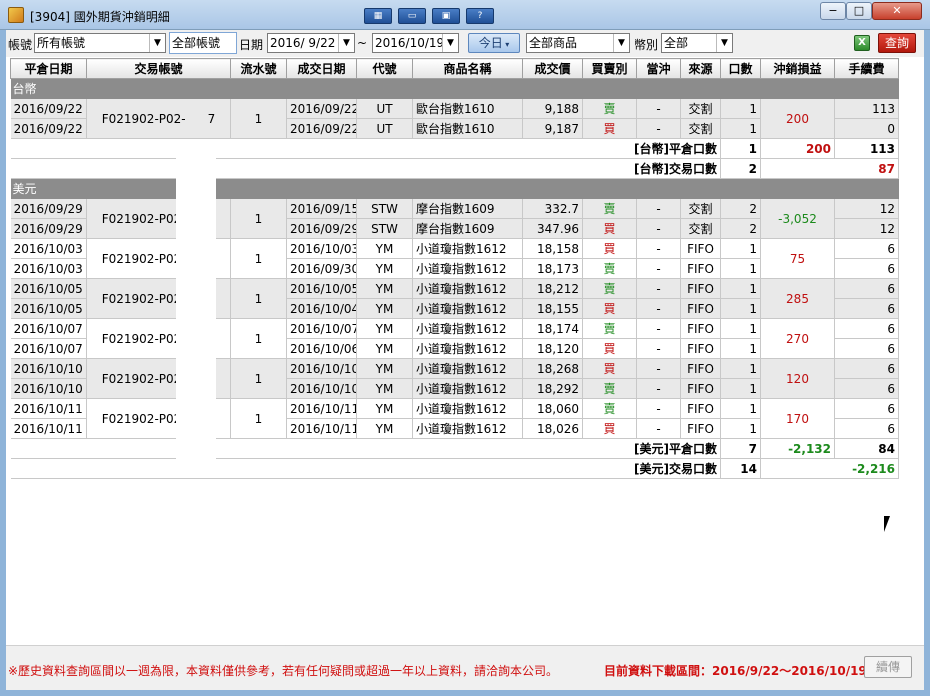 This screenshot has height=696, width=930. I want to click on trade-date-cell: 2016/10/06, so click(321, 348).